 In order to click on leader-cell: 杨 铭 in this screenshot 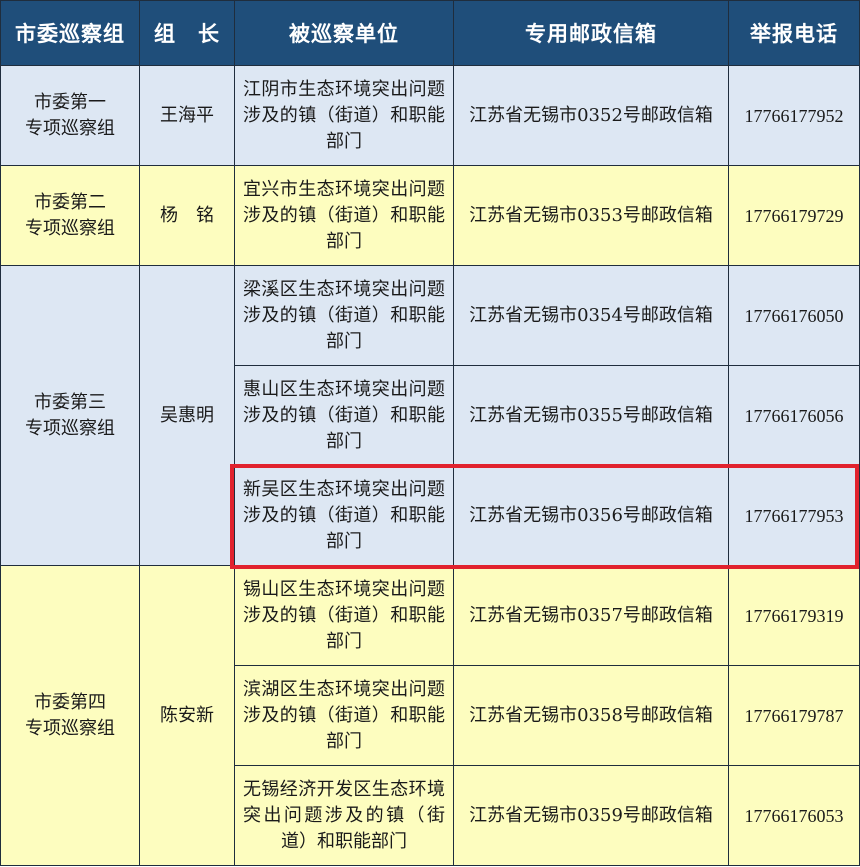, I will do `click(187, 215)`.